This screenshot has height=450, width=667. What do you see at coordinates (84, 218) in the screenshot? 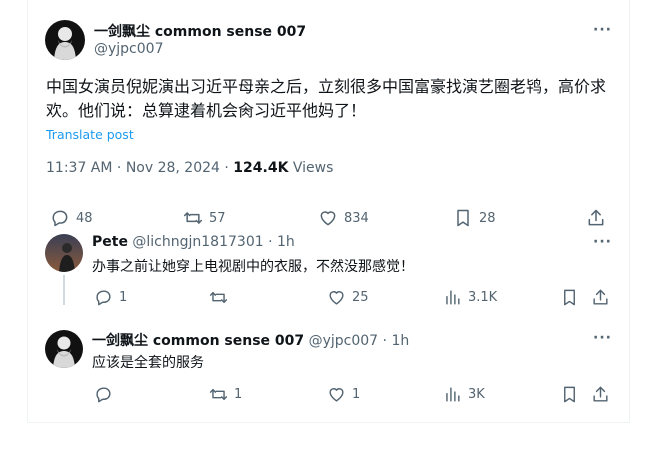
I see `reply-count: 48` at bounding box center [84, 218].